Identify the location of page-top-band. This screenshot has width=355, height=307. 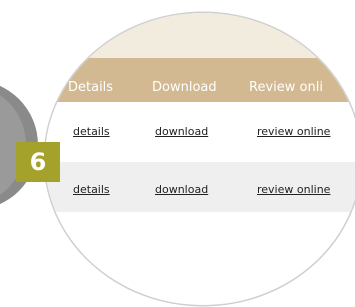
(200, 35).